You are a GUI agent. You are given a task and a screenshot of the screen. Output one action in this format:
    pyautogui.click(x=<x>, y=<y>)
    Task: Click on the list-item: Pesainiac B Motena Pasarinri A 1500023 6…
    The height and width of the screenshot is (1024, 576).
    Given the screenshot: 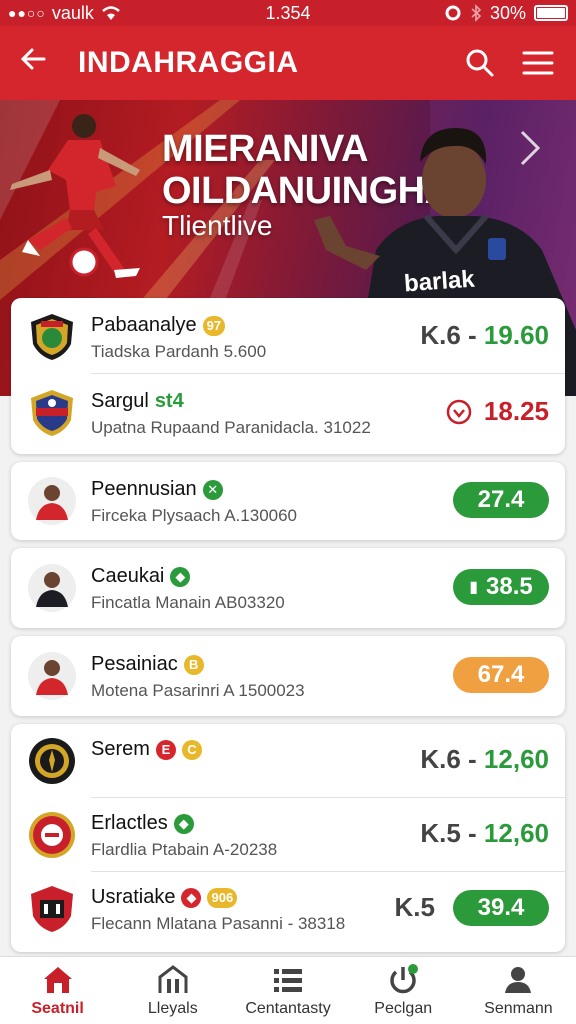 What is the action you would take?
    pyautogui.click(x=288, y=676)
    